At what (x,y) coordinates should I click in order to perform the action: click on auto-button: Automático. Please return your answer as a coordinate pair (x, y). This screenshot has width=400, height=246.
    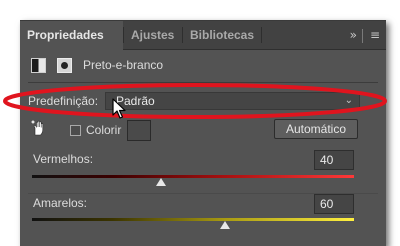
    Looking at the image, I should click on (316, 129).